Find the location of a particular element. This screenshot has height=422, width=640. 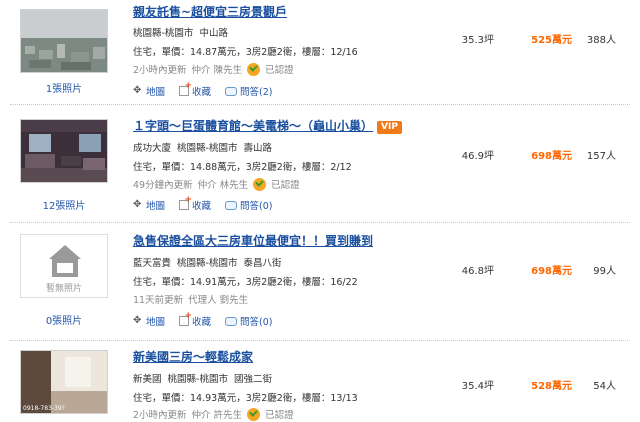

listing-road: 國強二街 is located at coordinates (252, 379).